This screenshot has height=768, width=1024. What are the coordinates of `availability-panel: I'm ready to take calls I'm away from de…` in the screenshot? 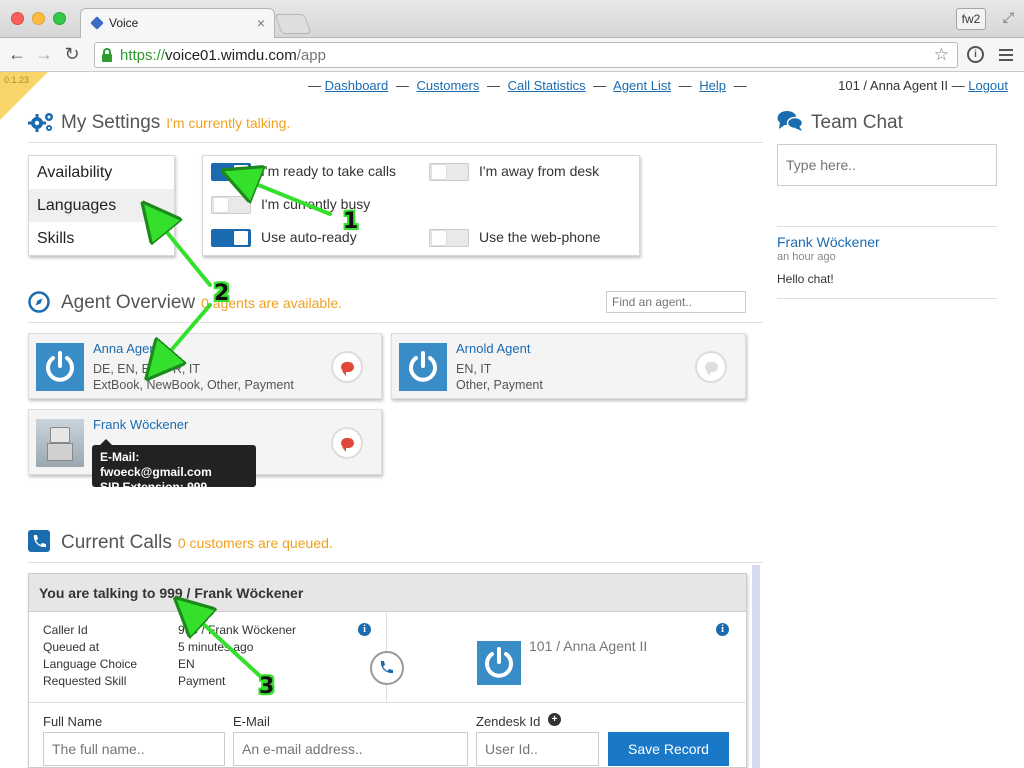 It's located at (421, 205).